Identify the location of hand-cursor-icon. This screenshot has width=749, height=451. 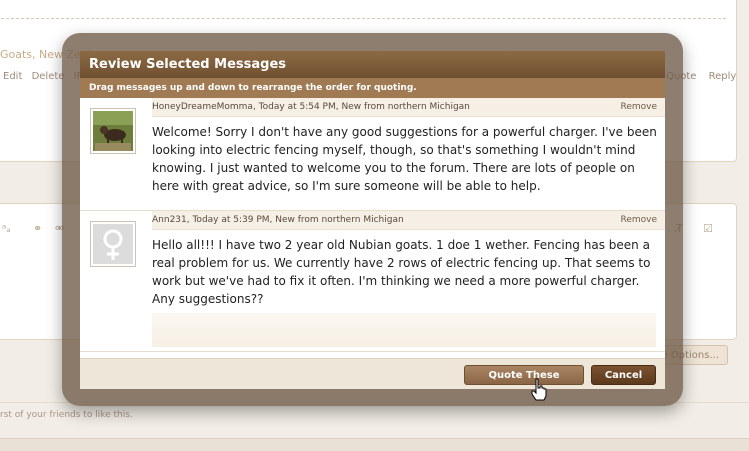
(539, 389).